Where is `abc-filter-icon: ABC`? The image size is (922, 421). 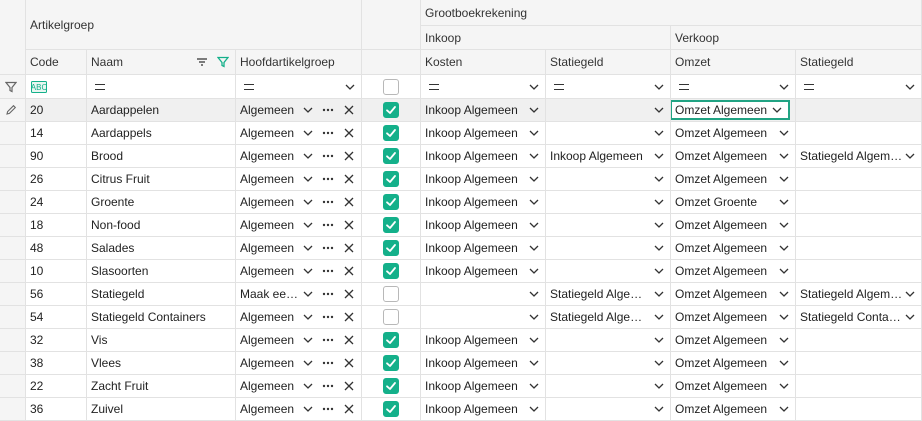 abc-filter-icon: ABC is located at coordinates (39, 87).